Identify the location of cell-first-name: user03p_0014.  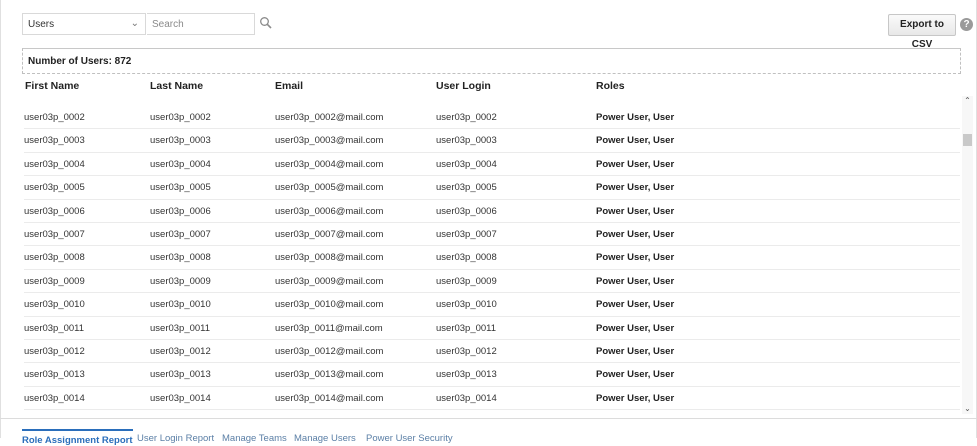
(54, 398).